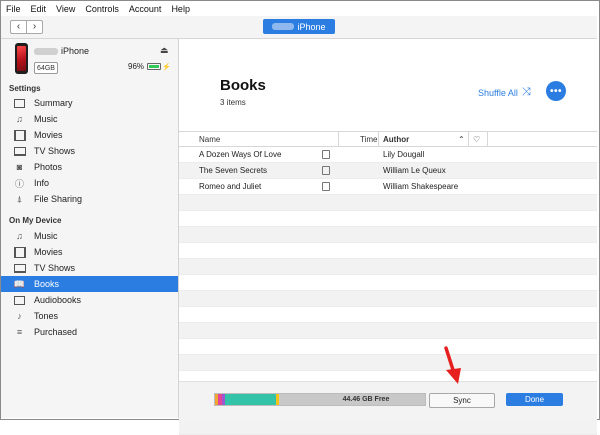  What do you see at coordinates (250, 399) in the screenshot?
I see `storage-segment` at bounding box center [250, 399].